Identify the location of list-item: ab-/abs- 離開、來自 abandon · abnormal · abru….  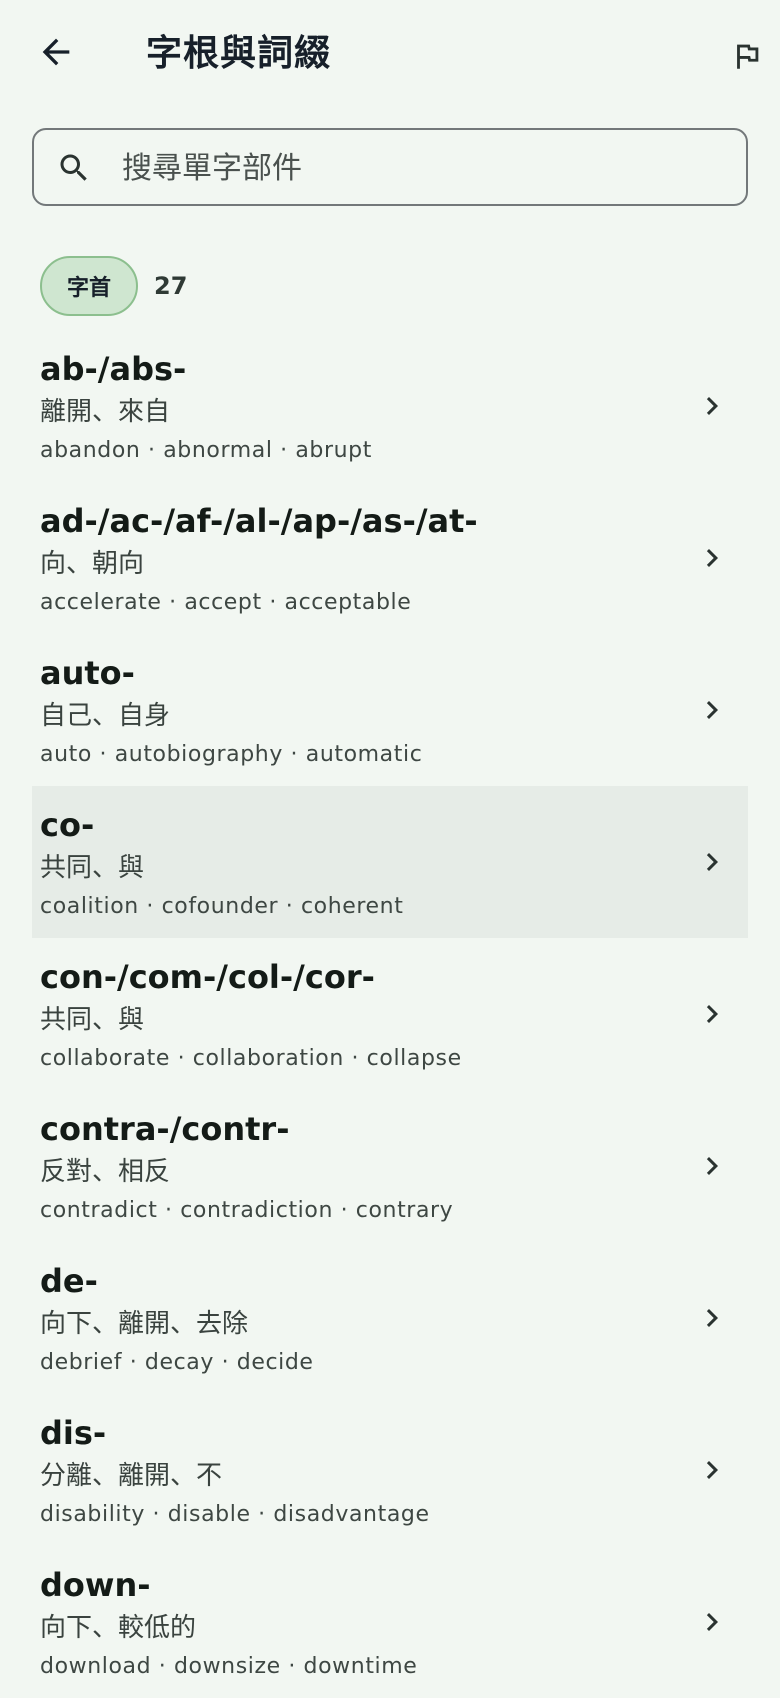
(390, 406).